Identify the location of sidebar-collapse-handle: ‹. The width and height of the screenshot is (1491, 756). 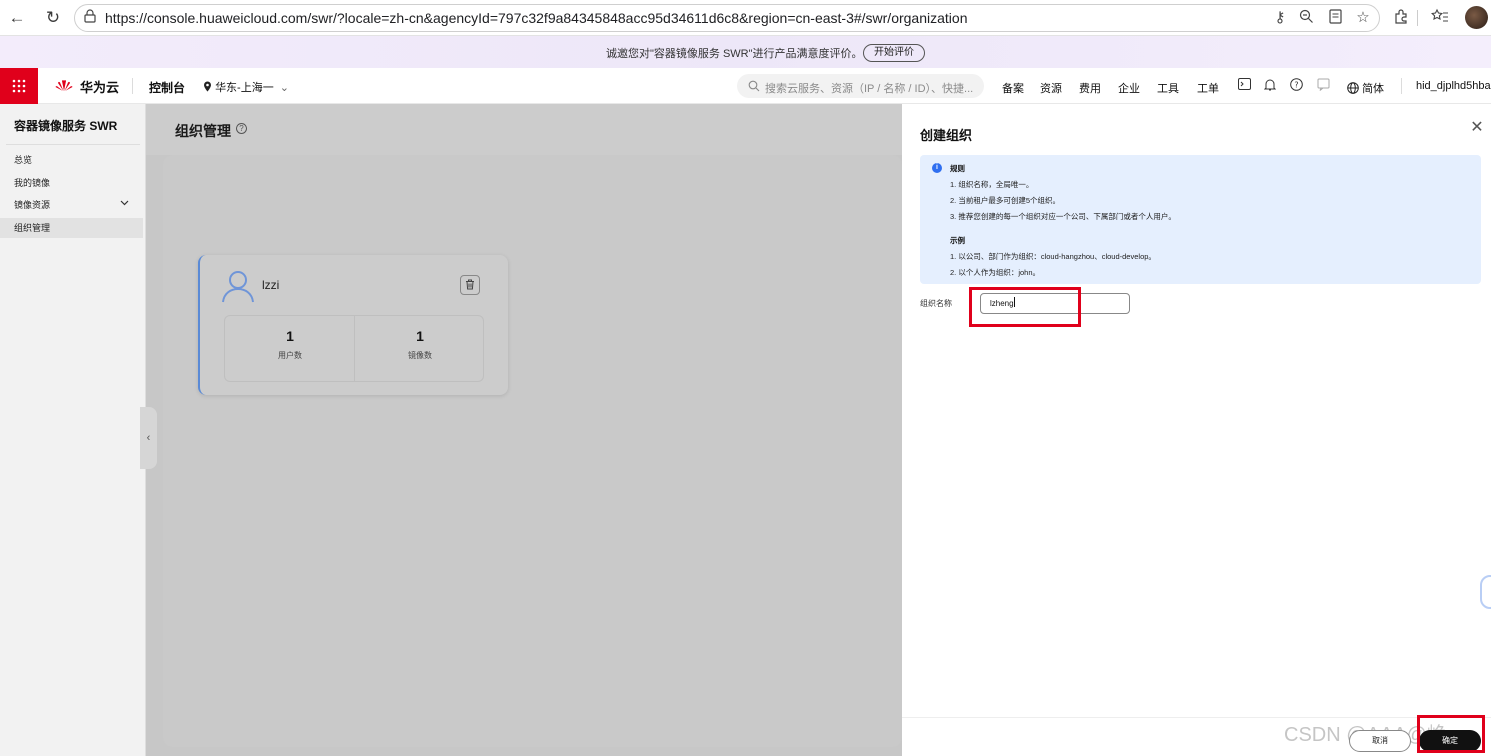
(148, 438).